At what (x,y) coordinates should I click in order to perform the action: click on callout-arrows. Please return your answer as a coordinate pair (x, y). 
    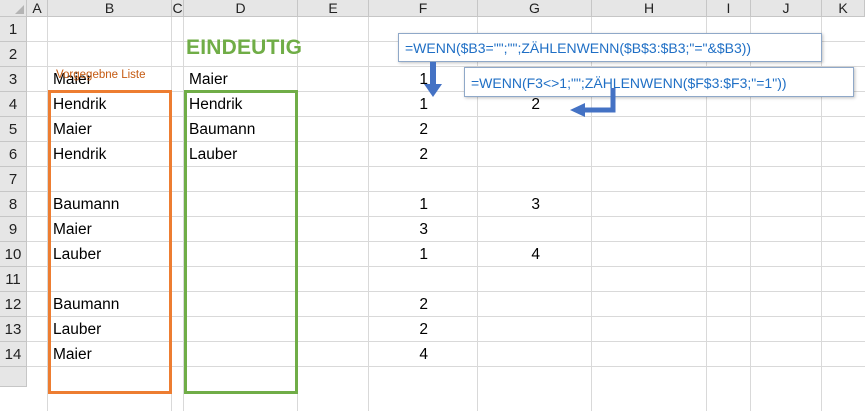
    Looking at the image, I should click on (520, 89).